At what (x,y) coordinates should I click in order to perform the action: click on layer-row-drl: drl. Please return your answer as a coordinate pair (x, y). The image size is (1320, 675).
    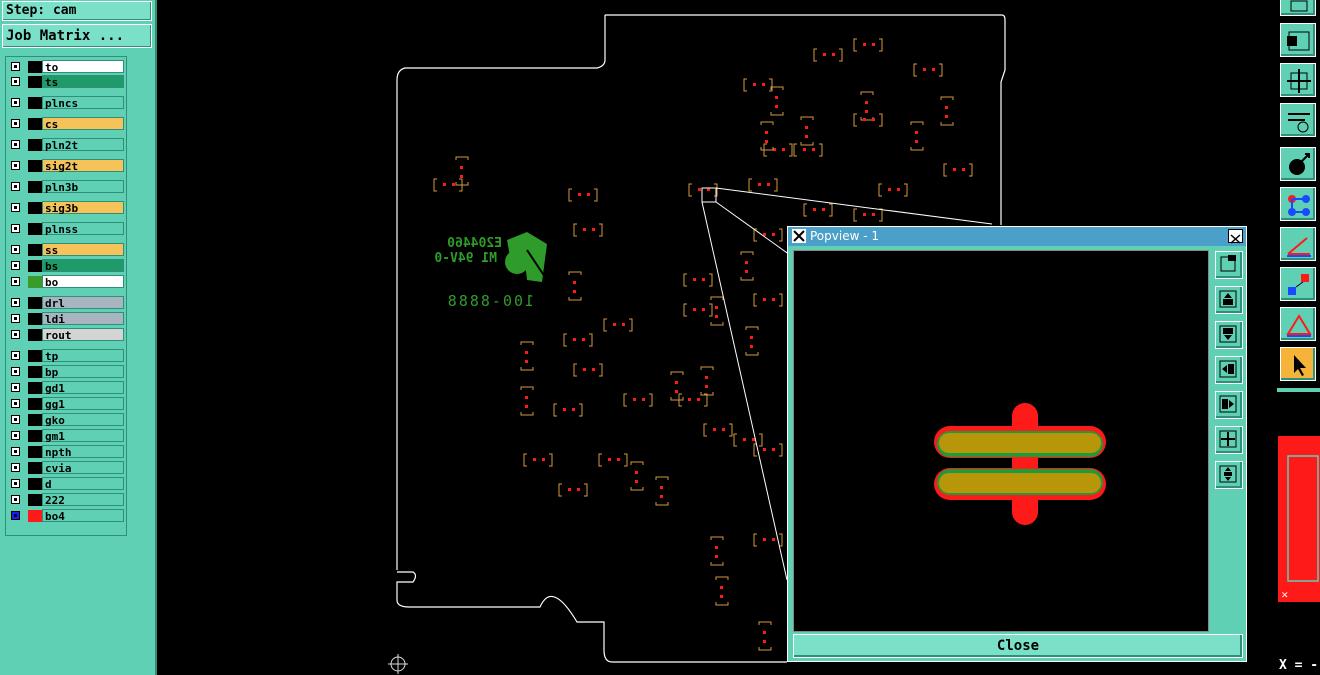
    Looking at the image, I should click on (67, 303).